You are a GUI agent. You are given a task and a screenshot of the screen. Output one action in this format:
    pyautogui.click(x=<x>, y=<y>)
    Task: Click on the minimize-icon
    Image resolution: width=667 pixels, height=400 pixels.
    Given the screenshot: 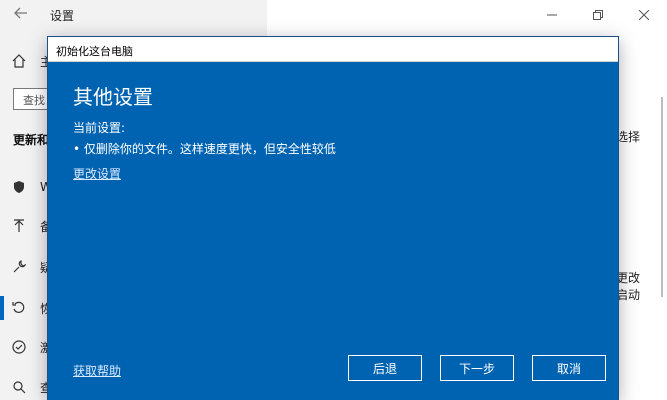 What is the action you would take?
    pyautogui.click(x=552, y=15)
    